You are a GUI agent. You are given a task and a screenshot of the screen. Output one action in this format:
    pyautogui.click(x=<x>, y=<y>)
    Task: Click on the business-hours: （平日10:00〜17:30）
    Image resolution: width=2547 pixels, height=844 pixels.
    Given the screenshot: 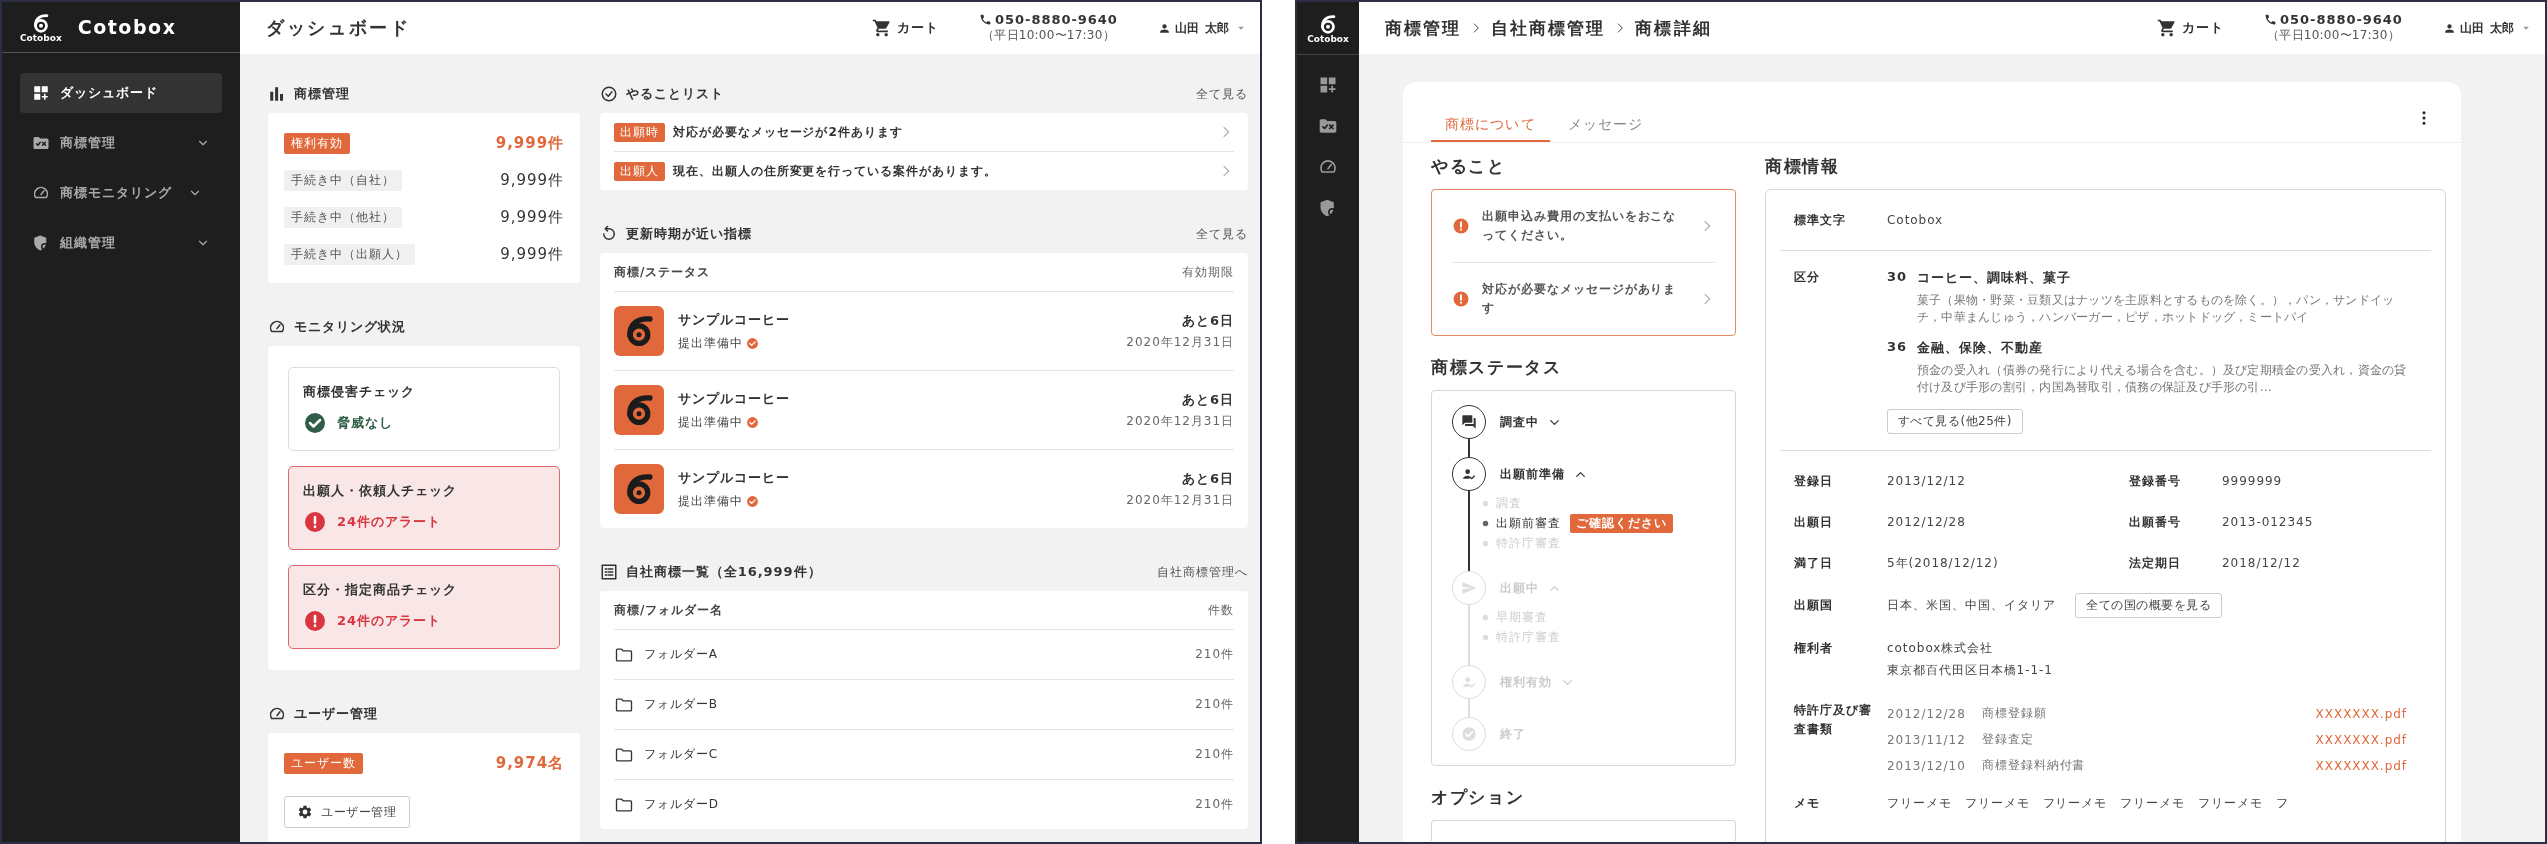 What is the action you would take?
    pyautogui.click(x=2333, y=35)
    